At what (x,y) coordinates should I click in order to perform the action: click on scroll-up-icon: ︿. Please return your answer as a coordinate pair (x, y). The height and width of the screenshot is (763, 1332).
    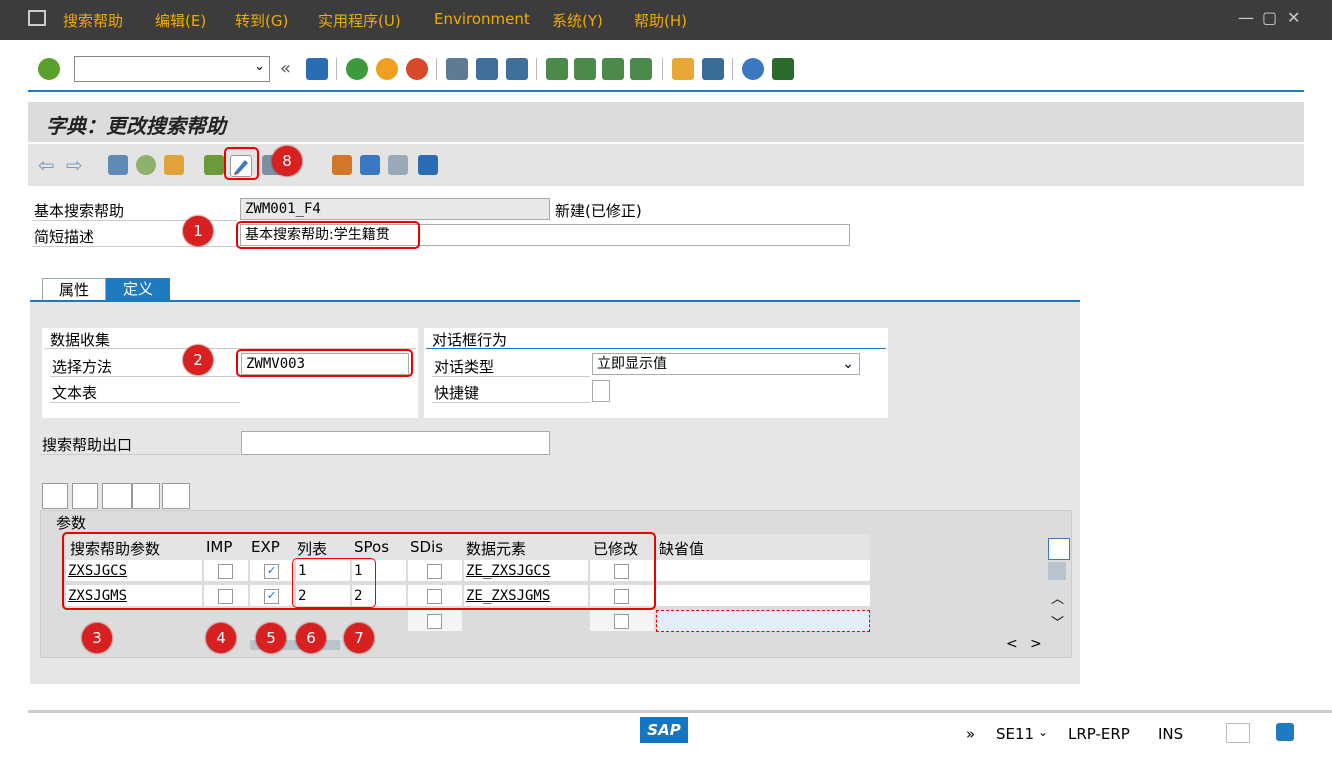
    Looking at the image, I should click on (1057, 597).